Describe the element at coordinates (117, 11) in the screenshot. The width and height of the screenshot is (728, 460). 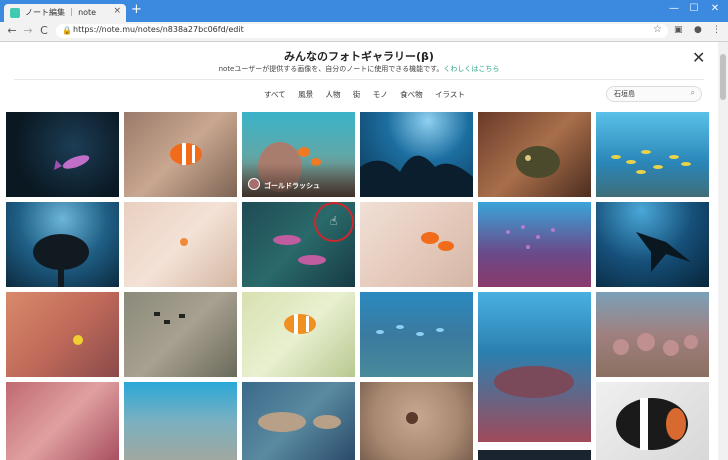
I see `tab-close-icon: ×` at that location.